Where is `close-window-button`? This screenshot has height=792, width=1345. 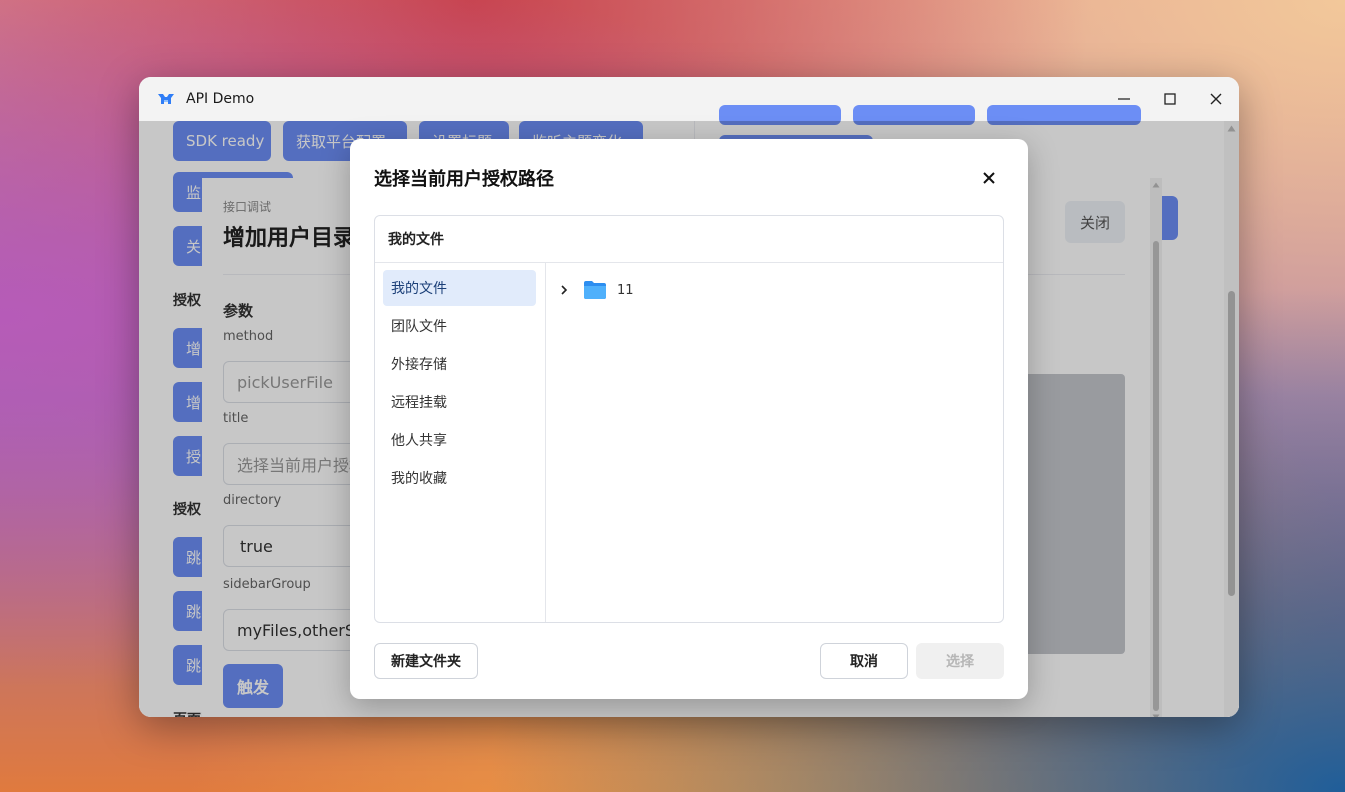
close-window-button is located at coordinates (1216, 99).